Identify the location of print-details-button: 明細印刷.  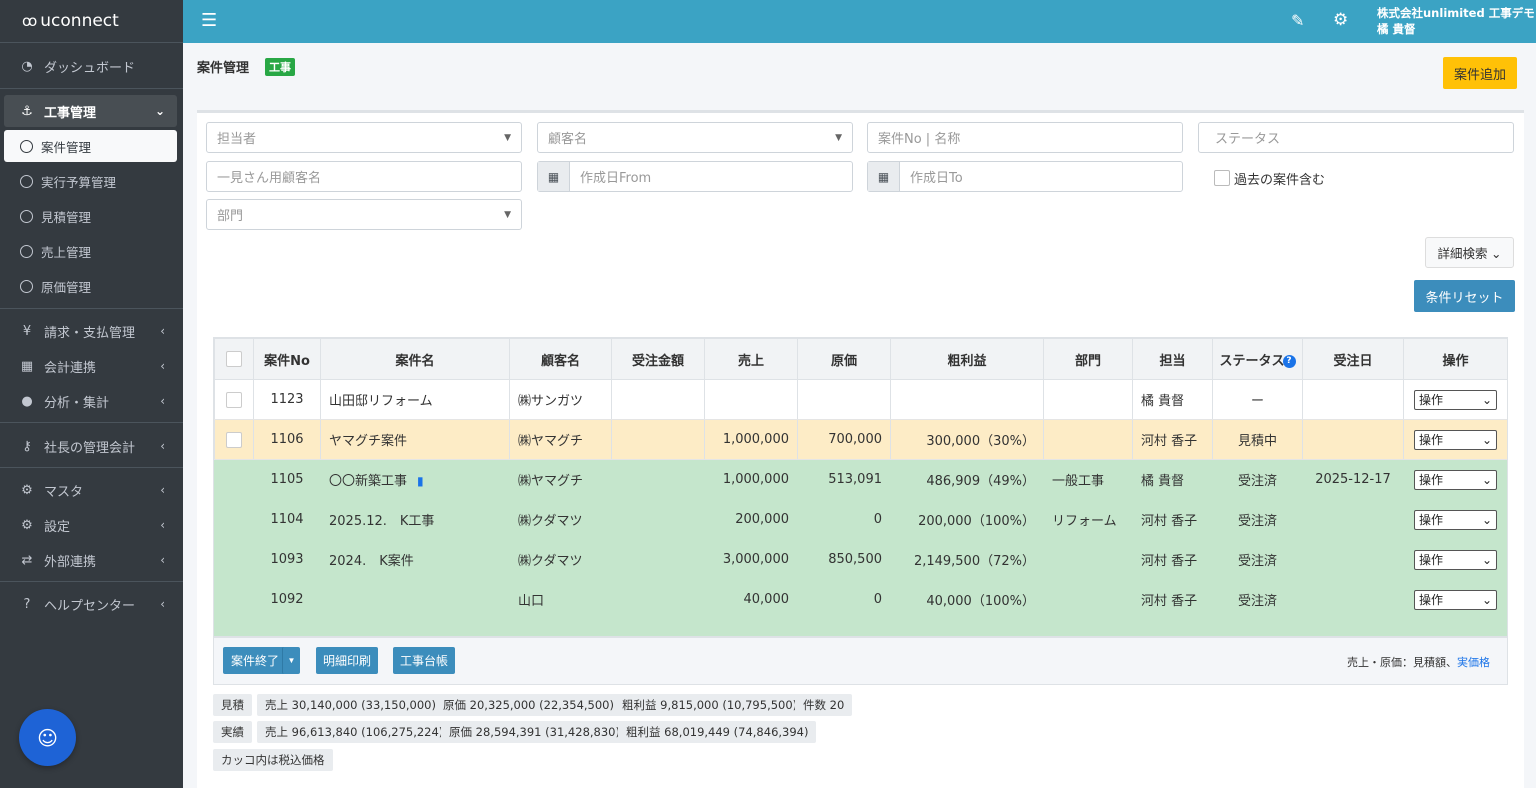
(347, 660).